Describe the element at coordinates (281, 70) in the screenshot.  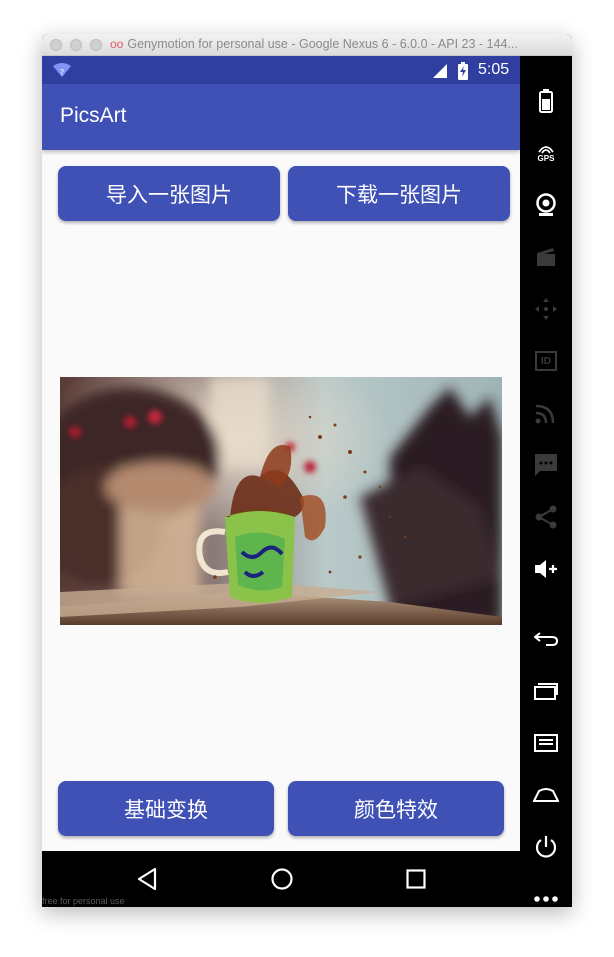
I see `status-bar: ? 5:05` at that location.